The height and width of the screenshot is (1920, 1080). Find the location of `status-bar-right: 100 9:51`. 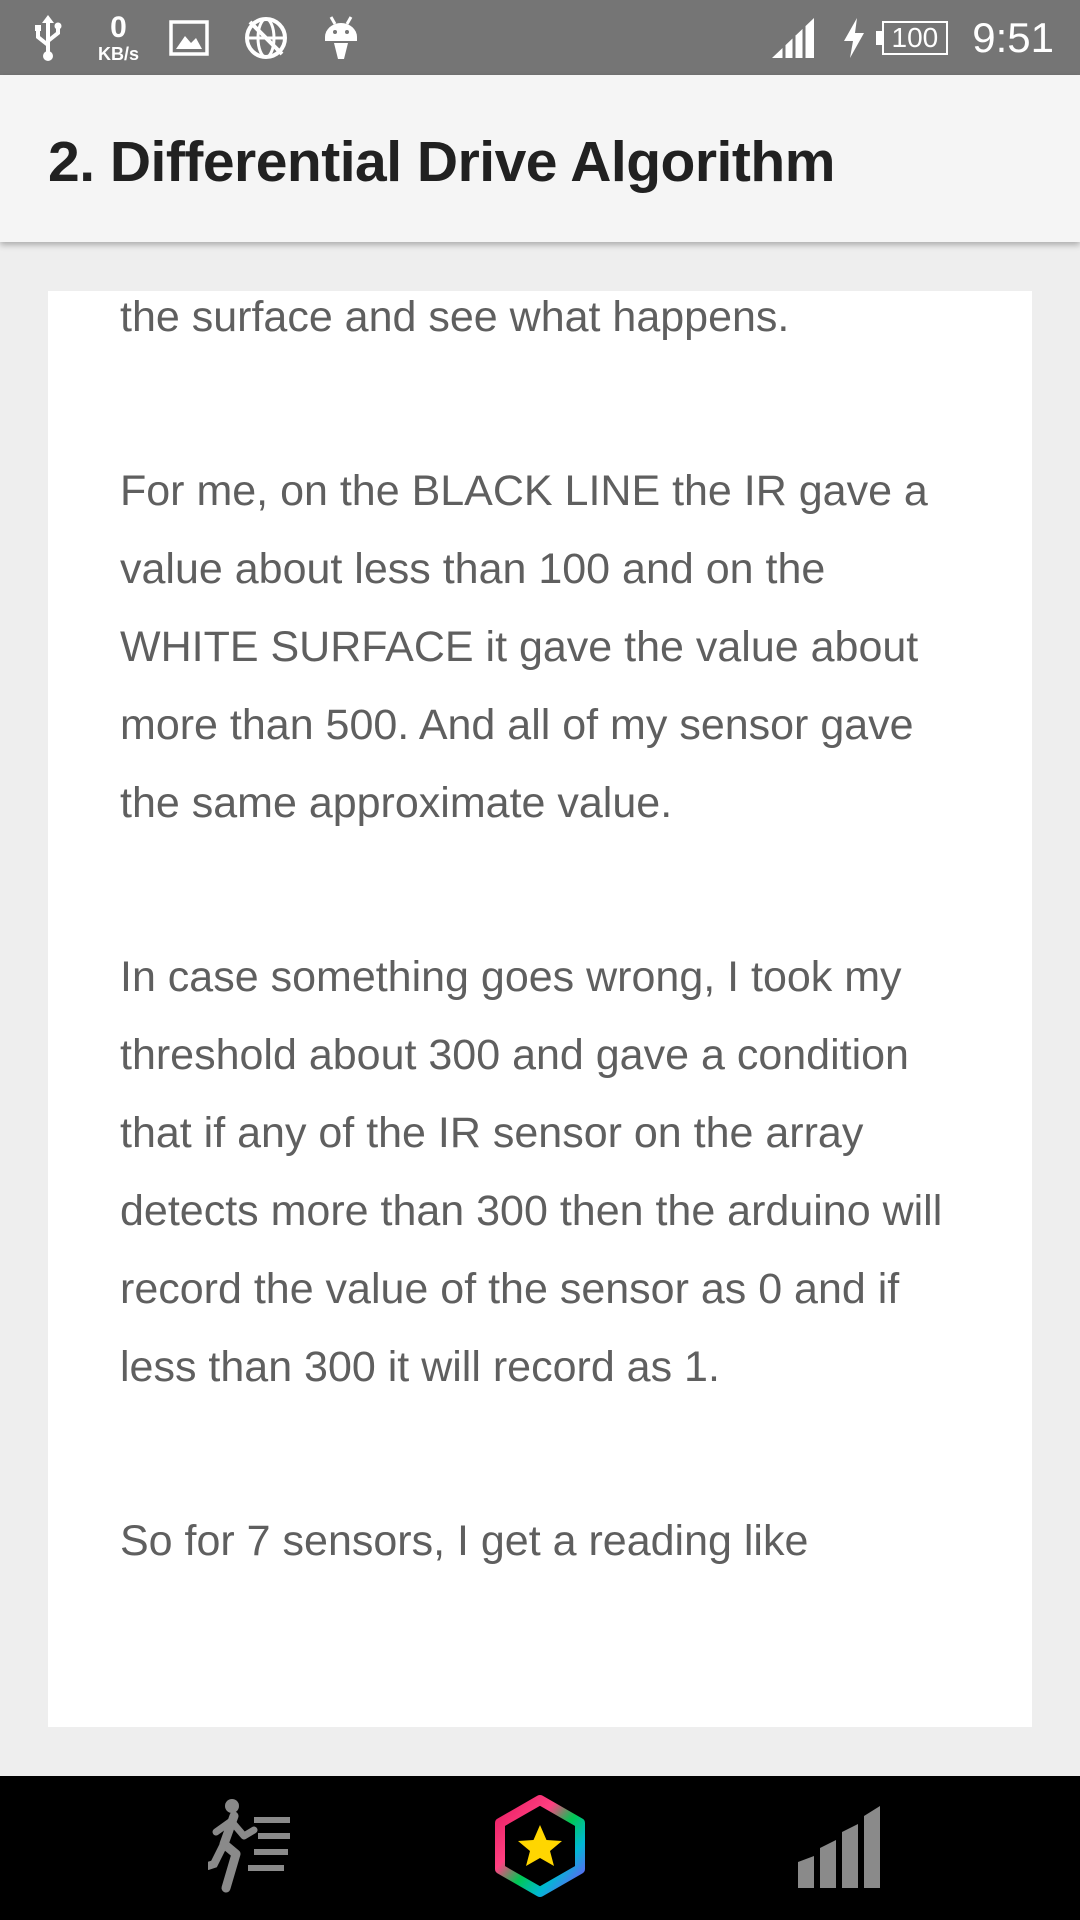

status-bar-right: 100 9:51 is located at coordinates (912, 37).